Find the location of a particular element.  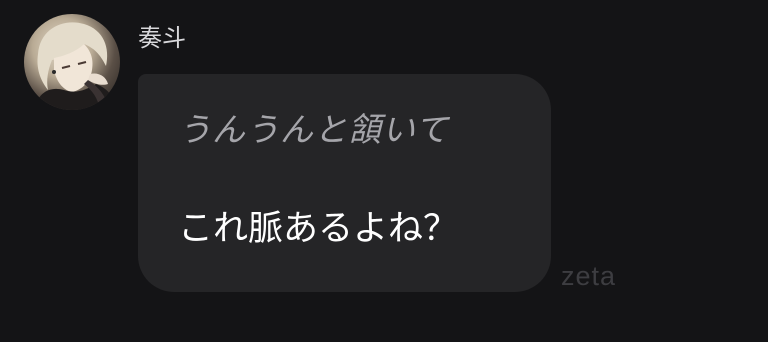

action-text: うんうんと頷いて is located at coordinates (314, 129).